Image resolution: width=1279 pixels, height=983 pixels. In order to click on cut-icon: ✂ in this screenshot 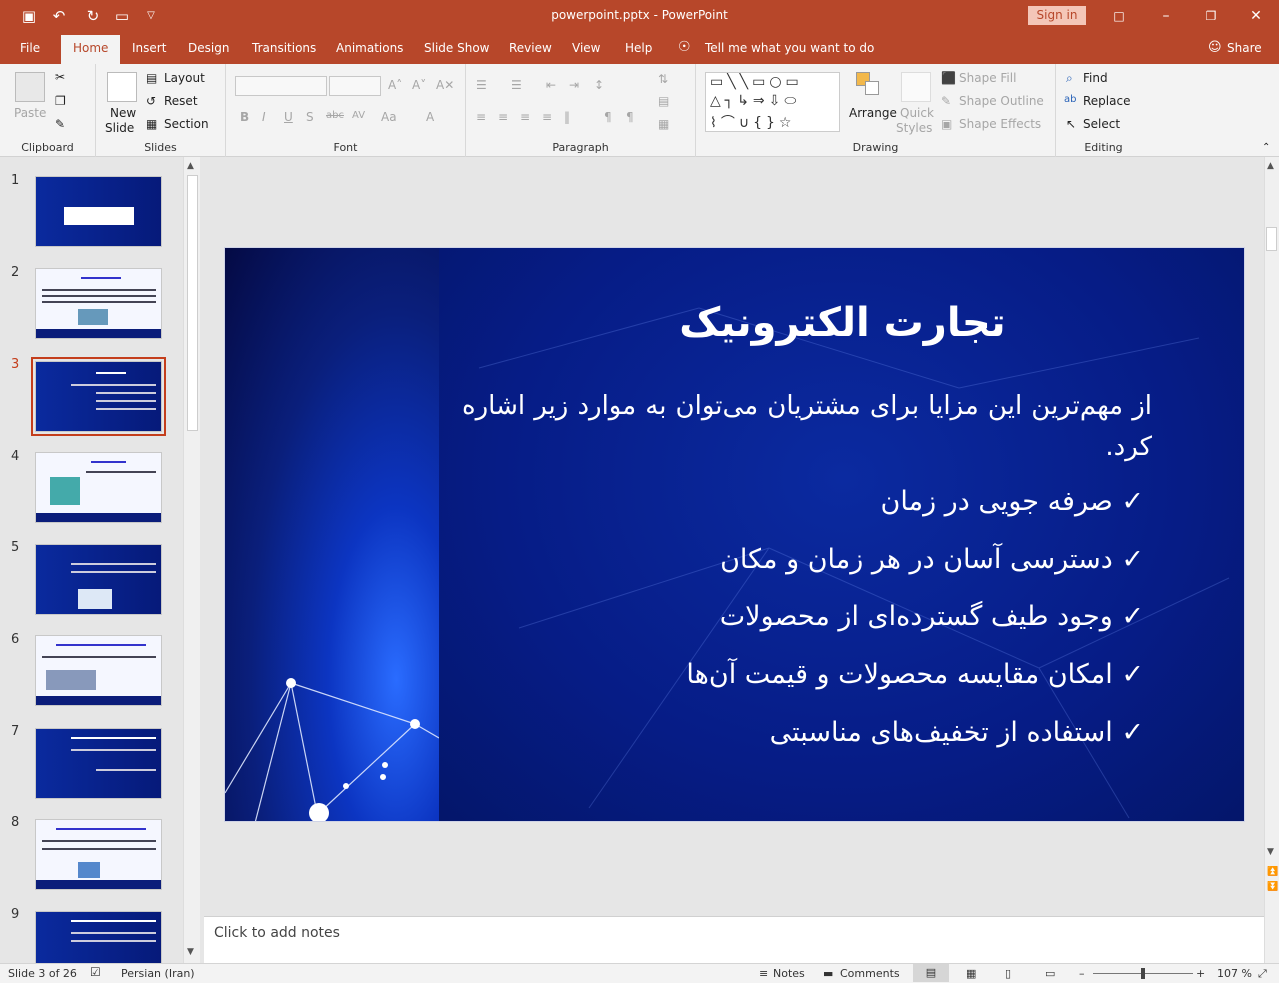, I will do `click(60, 77)`.